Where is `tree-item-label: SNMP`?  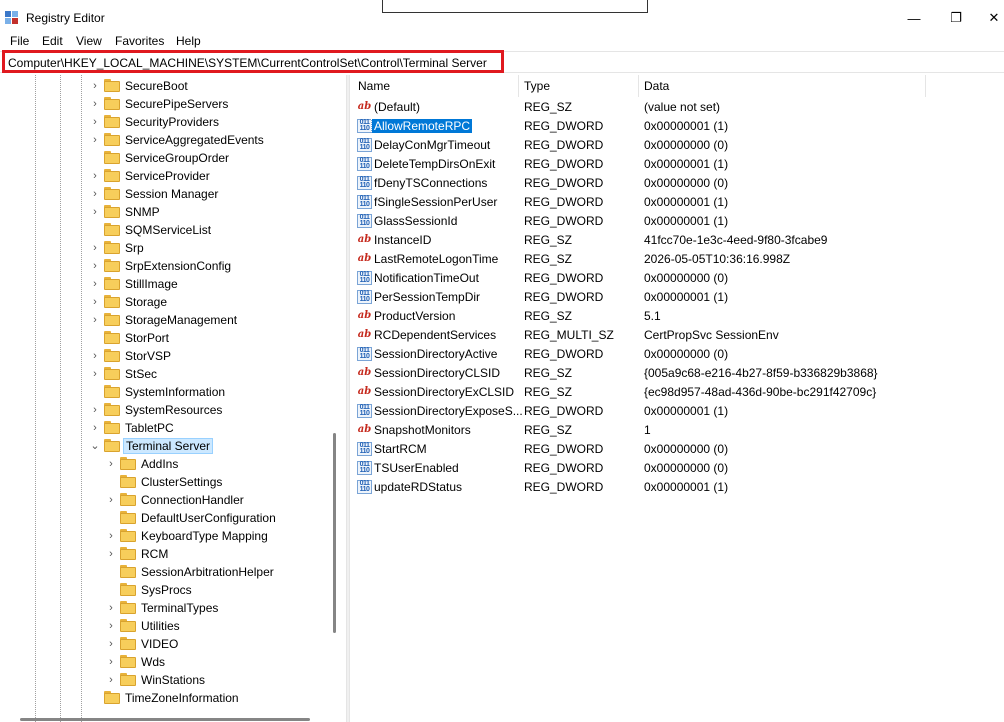 tree-item-label: SNMP is located at coordinates (142, 212).